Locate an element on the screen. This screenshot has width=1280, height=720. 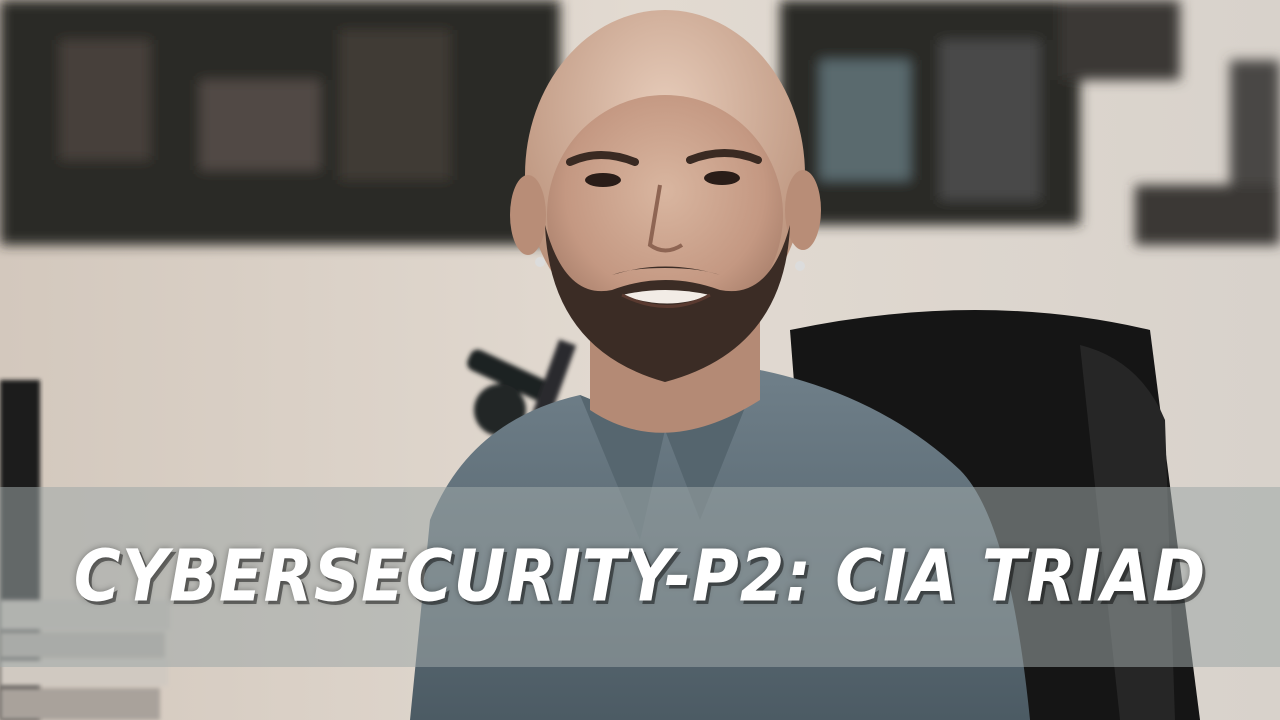
earring-left is located at coordinates (540, 262).